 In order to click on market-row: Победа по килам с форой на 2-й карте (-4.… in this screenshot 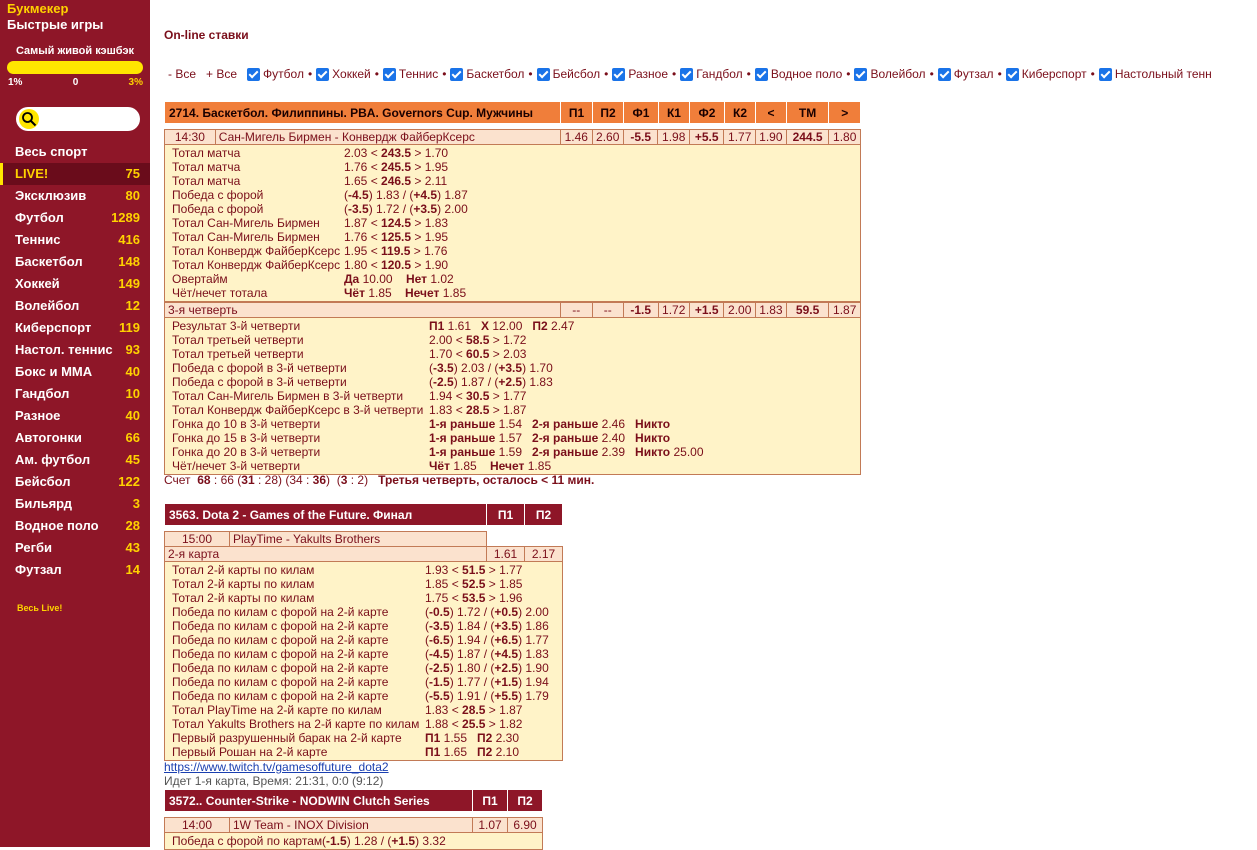, I will do `click(367, 654)`.